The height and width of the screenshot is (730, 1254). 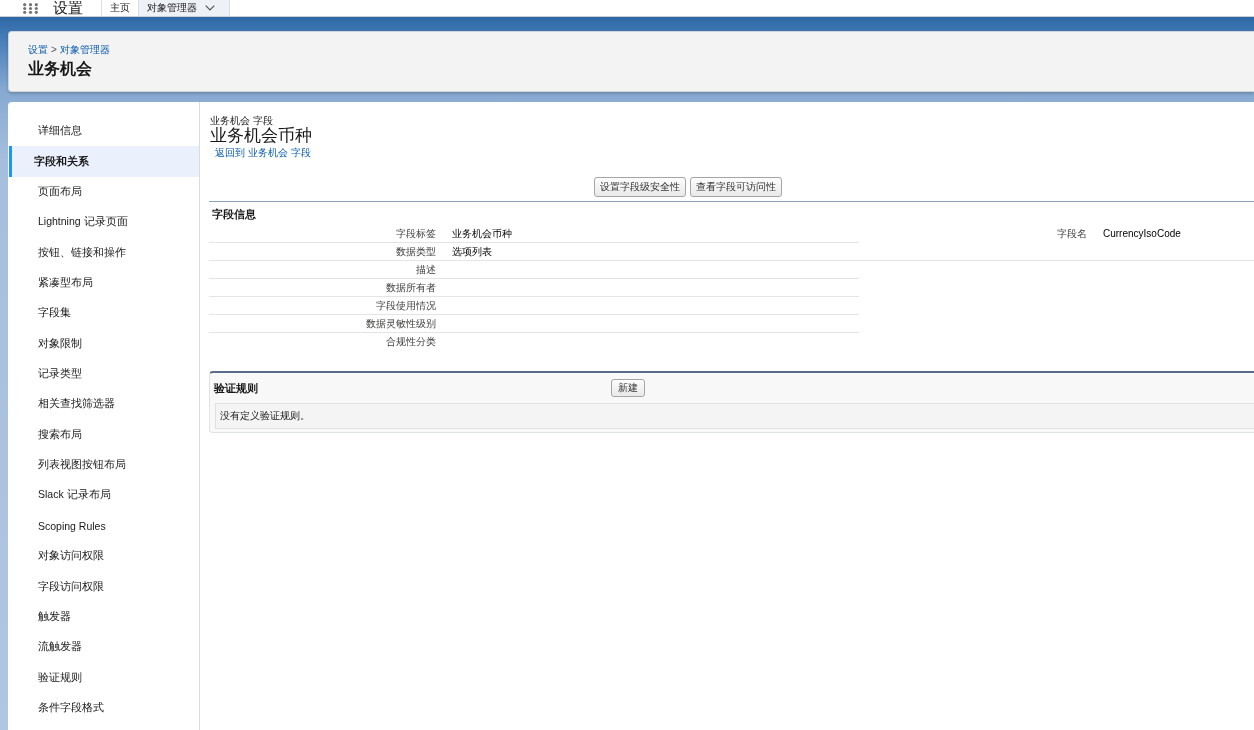 What do you see at coordinates (184, 8) in the screenshot?
I see `nav-tab: 对象管理器` at bounding box center [184, 8].